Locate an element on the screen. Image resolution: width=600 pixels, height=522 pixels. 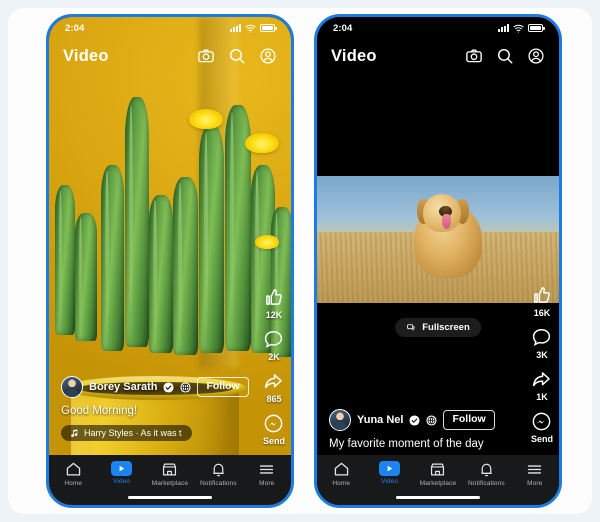
fullscreen-rotate-icon is located at coordinates (411, 327).